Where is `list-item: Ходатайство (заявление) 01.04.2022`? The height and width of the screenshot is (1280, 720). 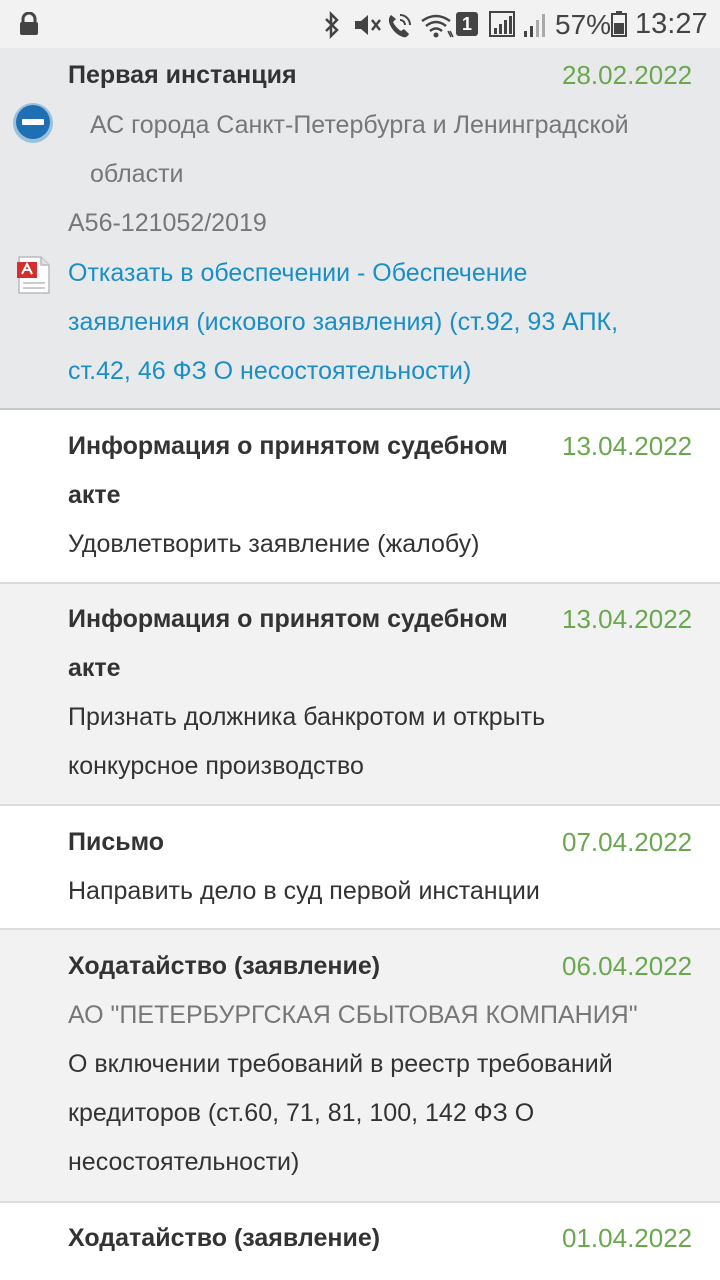
list-item: Ходатайство (заявление) 01.04.2022 is located at coordinates (360, 1241).